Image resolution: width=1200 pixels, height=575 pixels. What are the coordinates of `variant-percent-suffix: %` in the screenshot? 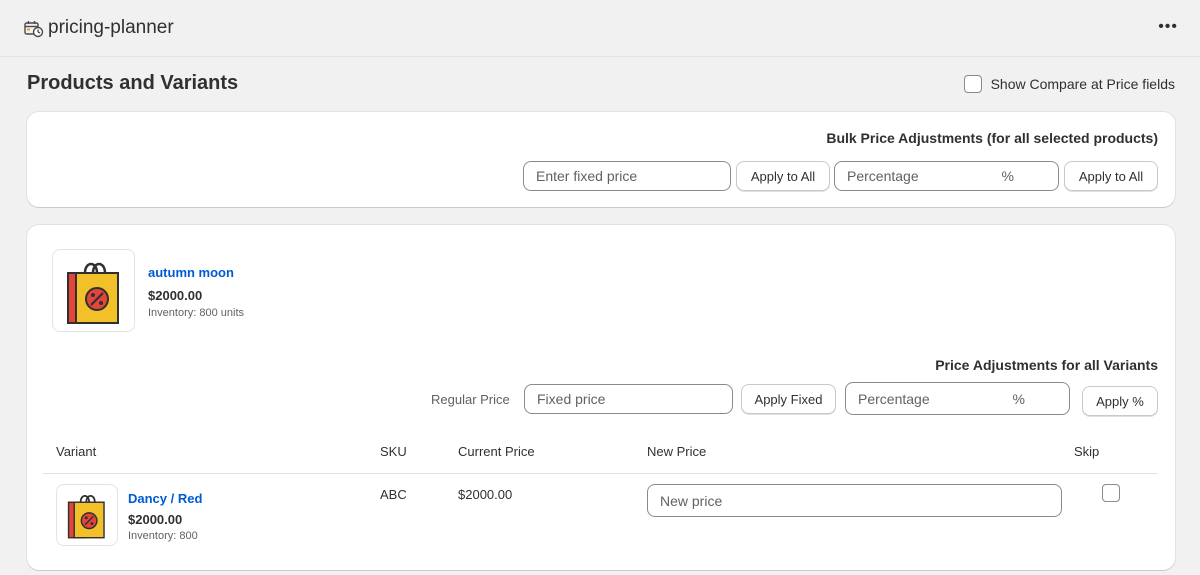 It's located at (1018, 398).